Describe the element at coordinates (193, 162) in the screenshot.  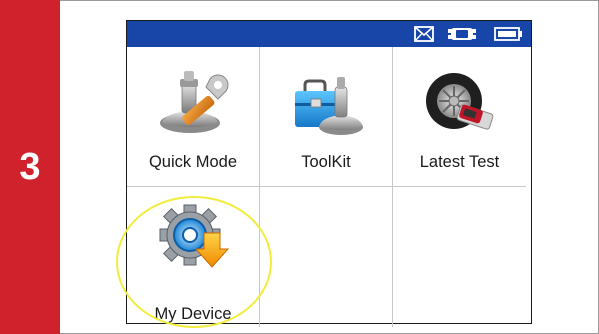
I see `quick-mode-label: Quick Mode` at that location.